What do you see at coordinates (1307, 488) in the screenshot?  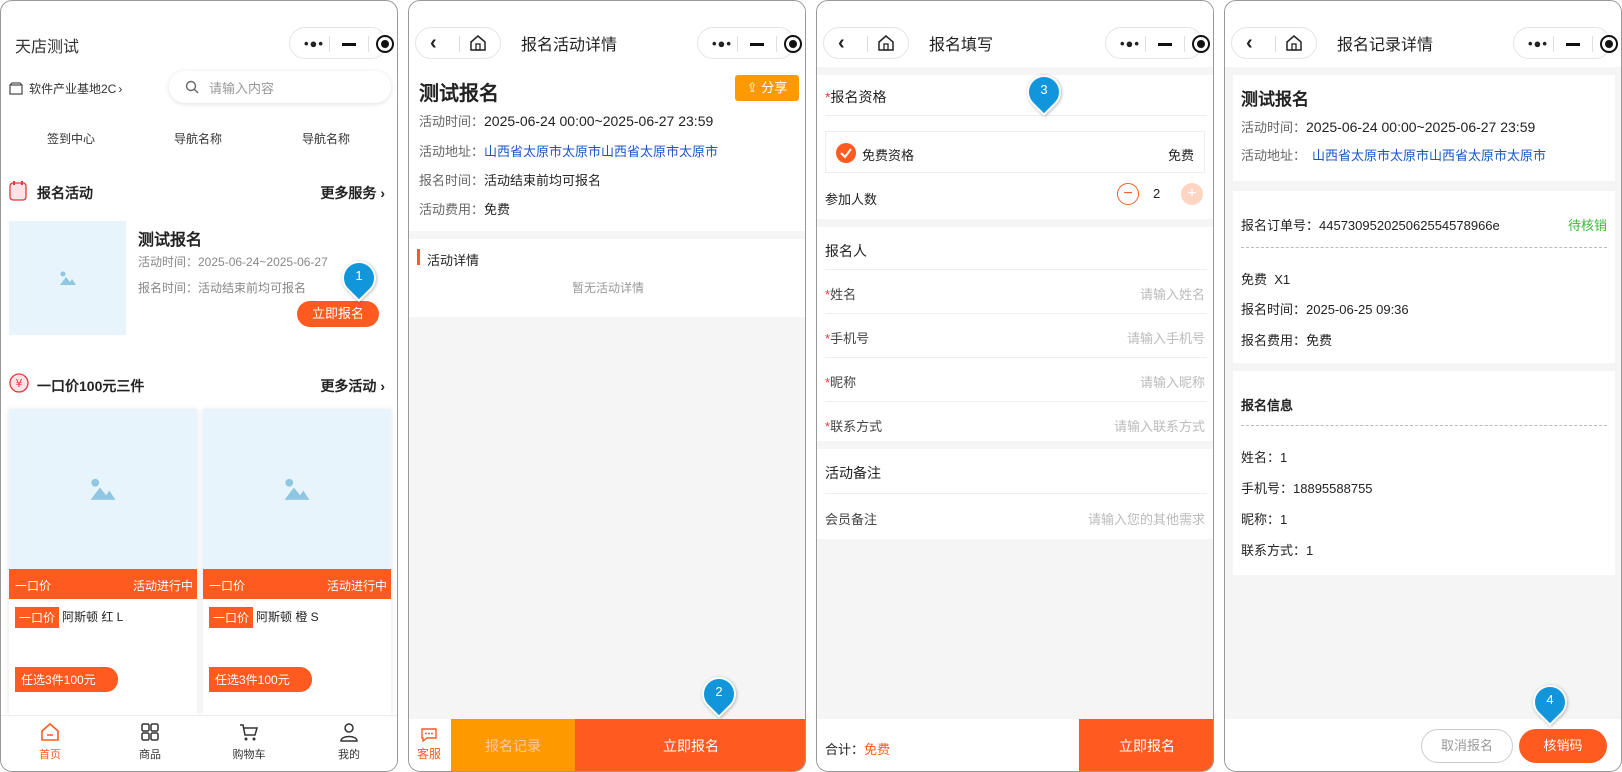 I see `info-phone: 手机号：18895588755` at bounding box center [1307, 488].